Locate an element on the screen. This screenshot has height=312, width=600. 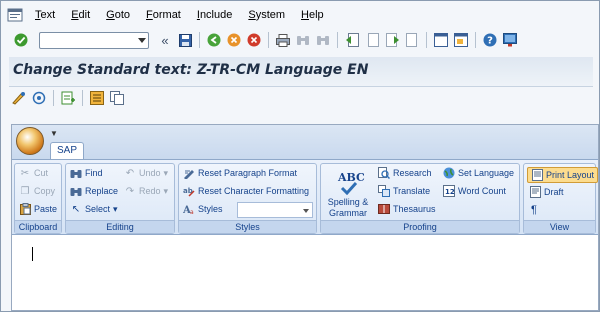
translate-button: Translate is located at coordinates (404, 191).